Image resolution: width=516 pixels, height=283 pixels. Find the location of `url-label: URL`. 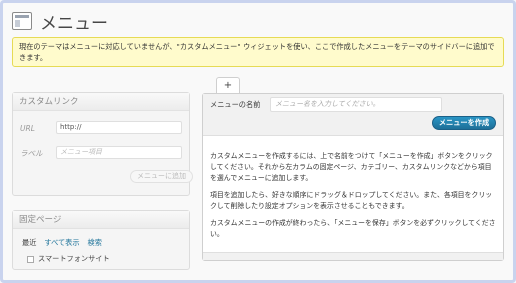

url-label: URL is located at coordinates (27, 128).